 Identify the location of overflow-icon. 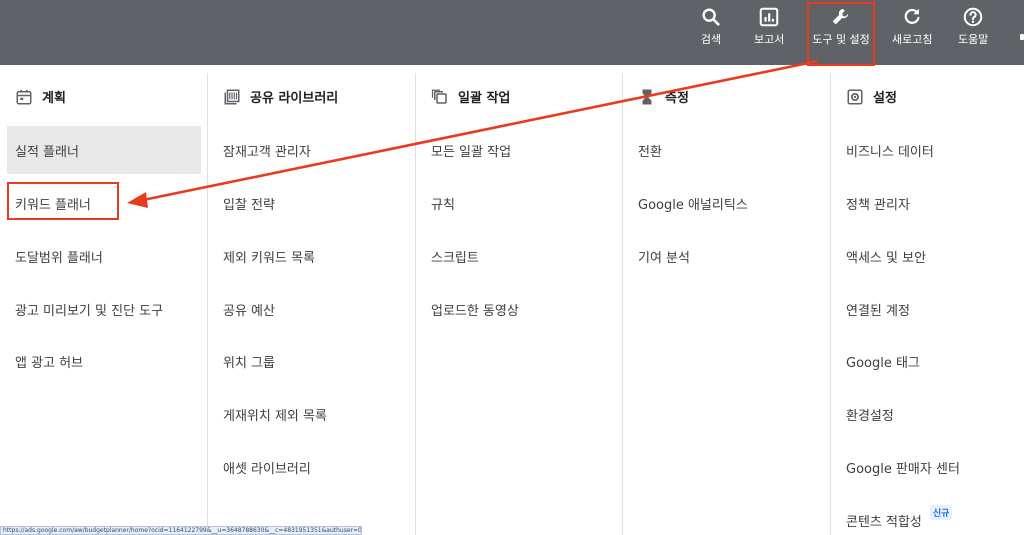
(1022, 37).